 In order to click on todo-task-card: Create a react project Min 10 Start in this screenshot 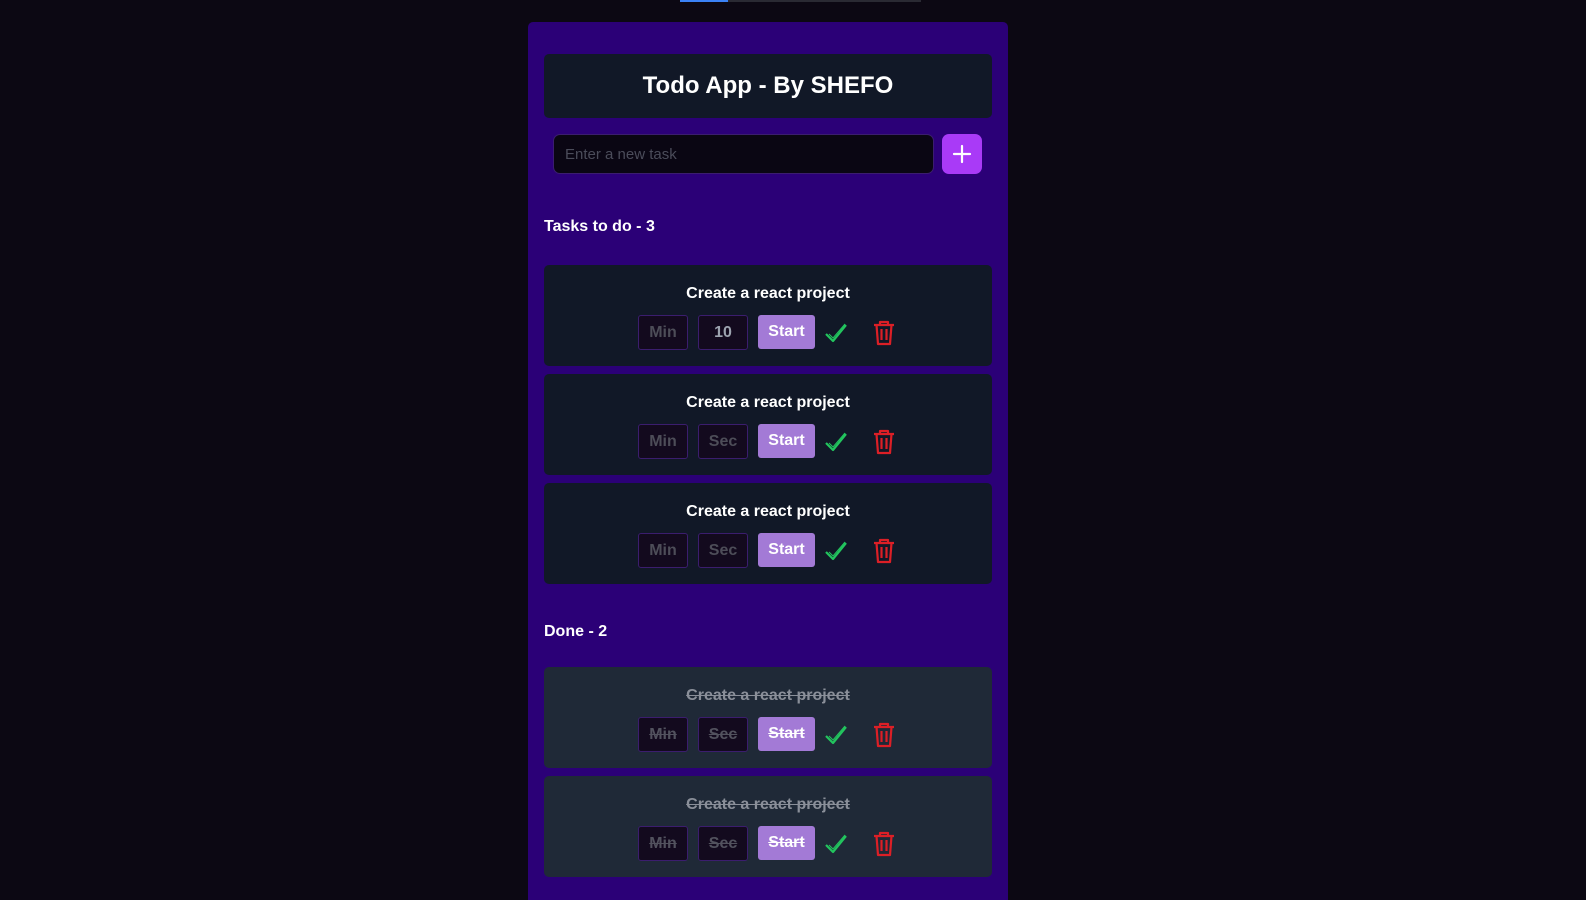, I will do `click(768, 315)`.